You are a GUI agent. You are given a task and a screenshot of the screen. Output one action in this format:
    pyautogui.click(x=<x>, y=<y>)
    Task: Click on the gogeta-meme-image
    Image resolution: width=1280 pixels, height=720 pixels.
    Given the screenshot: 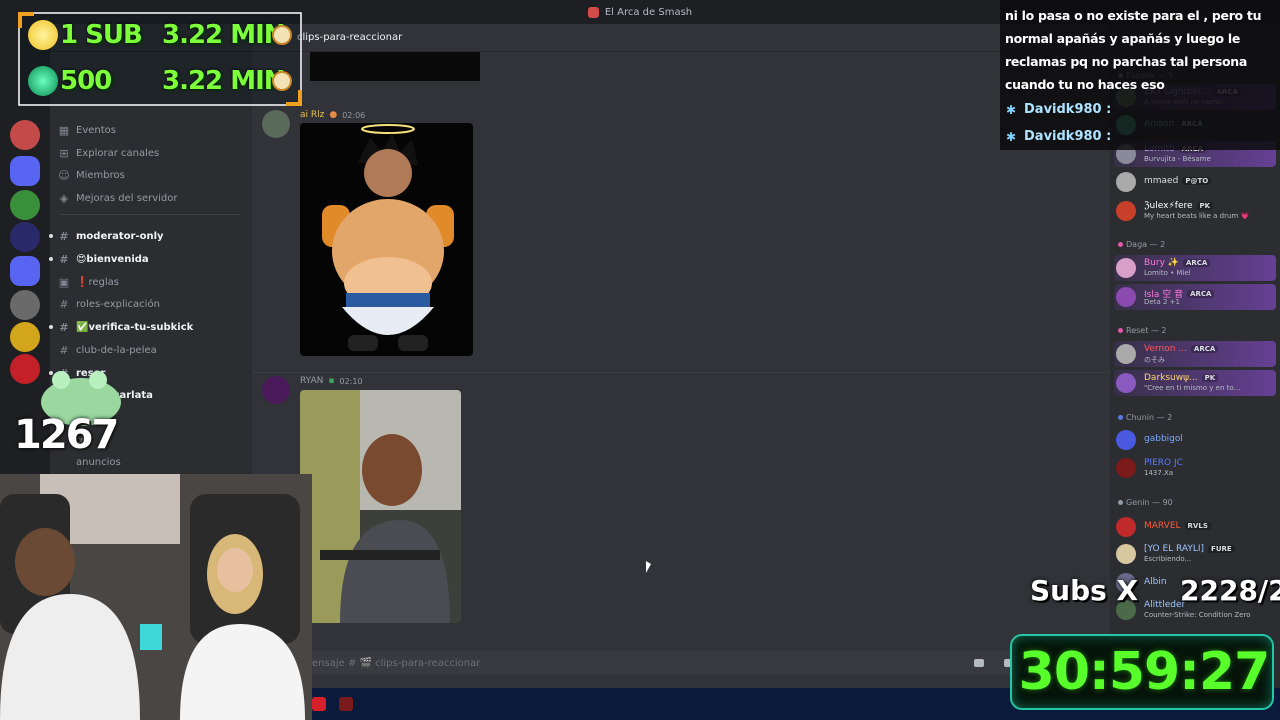 What is the action you would take?
    pyautogui.click(x=388, y=237)
    